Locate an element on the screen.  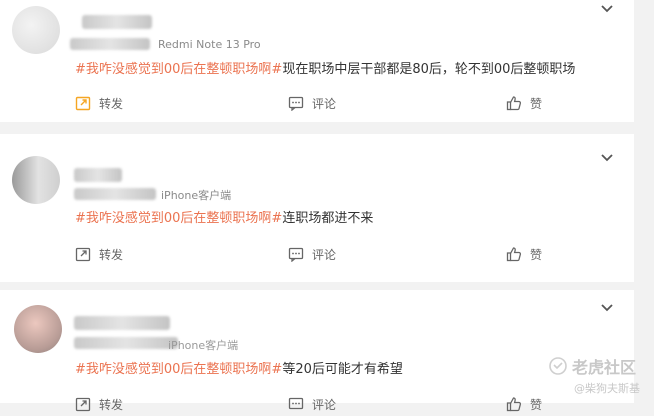
watermark: 老虎社区 is located at coordinates (592, 366).